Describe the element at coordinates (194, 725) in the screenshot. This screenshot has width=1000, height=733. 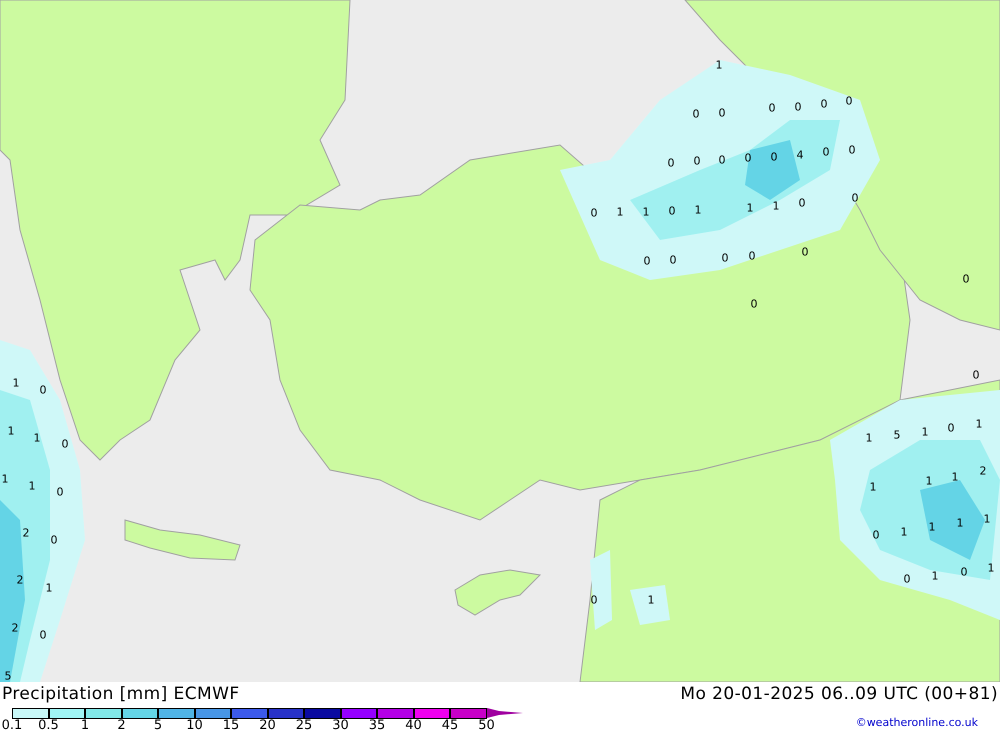
I see `legend-tick-label: 10` at that location.